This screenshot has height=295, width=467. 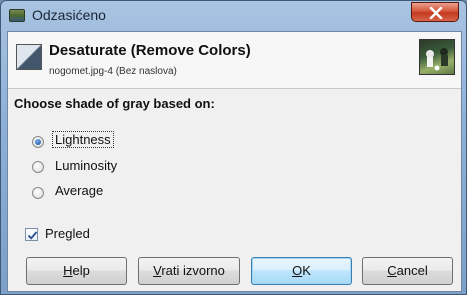 I want to click on image-name: nogomet.jpg-4 (Bez naslova), so click(x=113, y=71).